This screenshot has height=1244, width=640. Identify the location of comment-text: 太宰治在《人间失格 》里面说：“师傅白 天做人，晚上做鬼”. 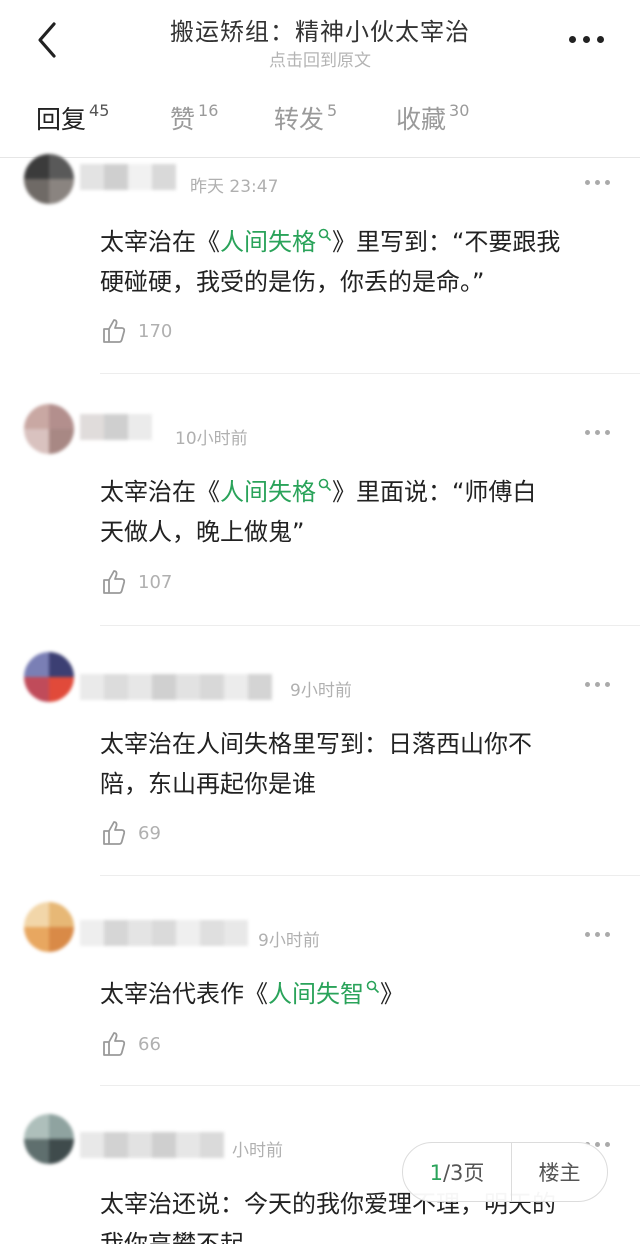
(318, 512).